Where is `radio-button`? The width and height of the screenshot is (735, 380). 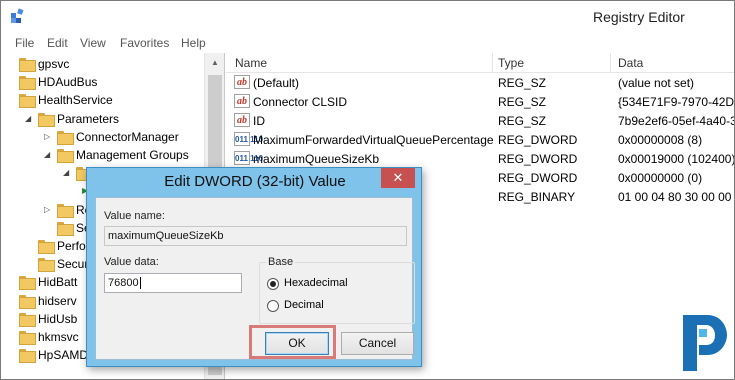
radio-button is located at coordinates (273, 306).